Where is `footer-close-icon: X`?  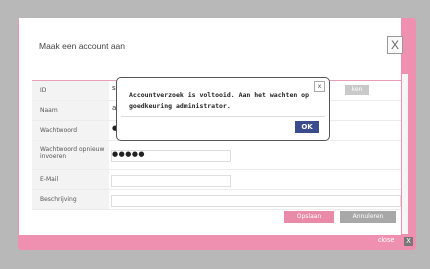
footer-close-icon: X is located at coordinates (408, 241).